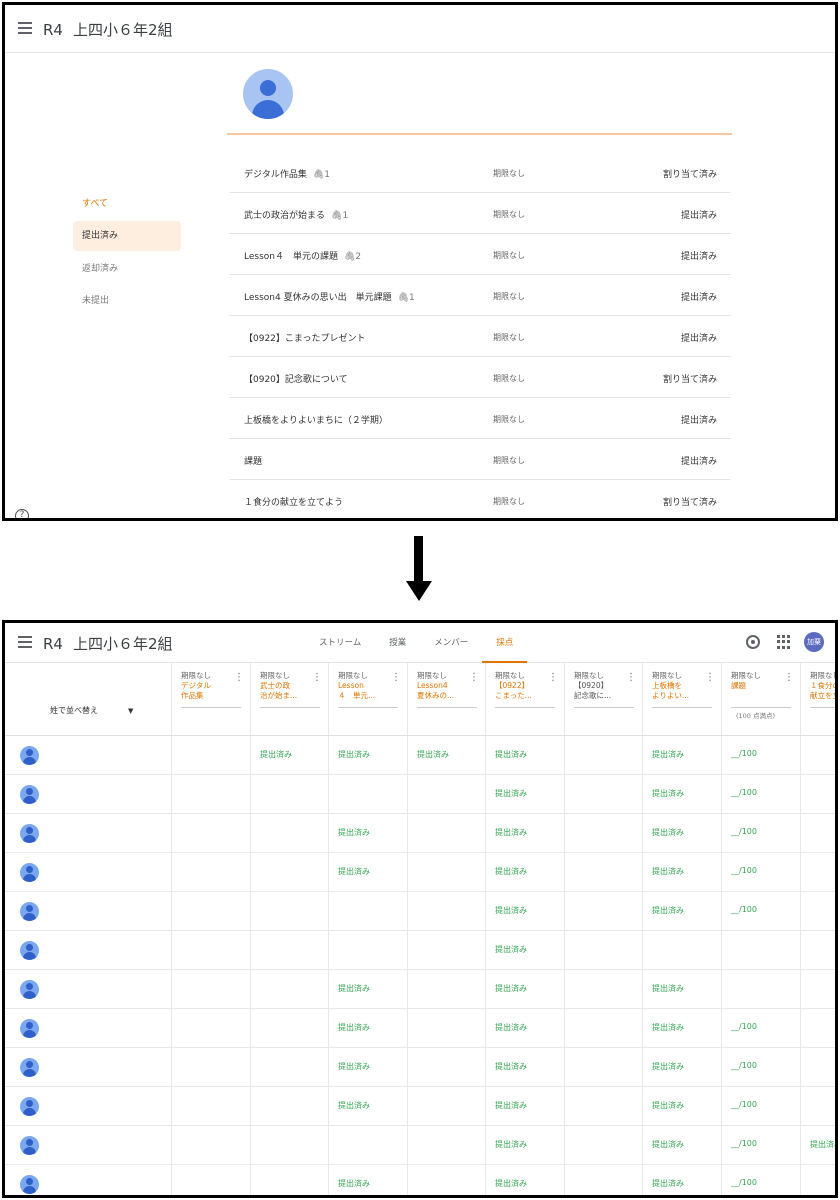 The height and width of the screenshot is (1200, 840). I want to click on grade-column-header: 期限なし デジタル 作品集 ⋮, so click(210, 699).